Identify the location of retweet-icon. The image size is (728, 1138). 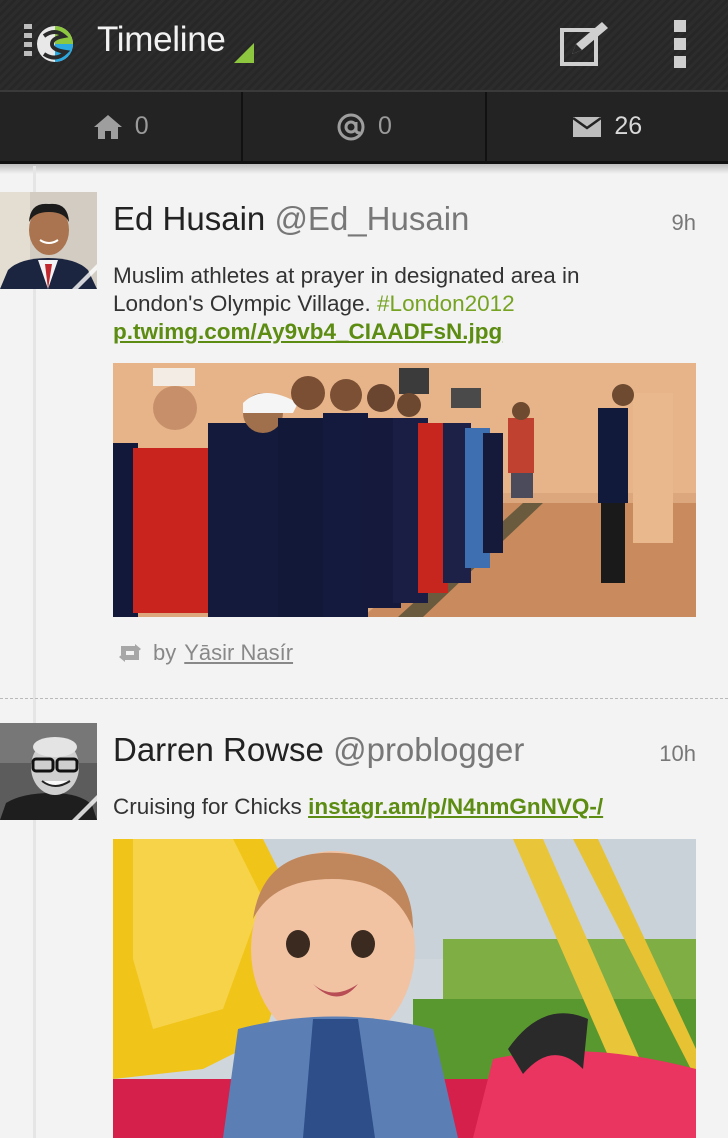
(130, 653).